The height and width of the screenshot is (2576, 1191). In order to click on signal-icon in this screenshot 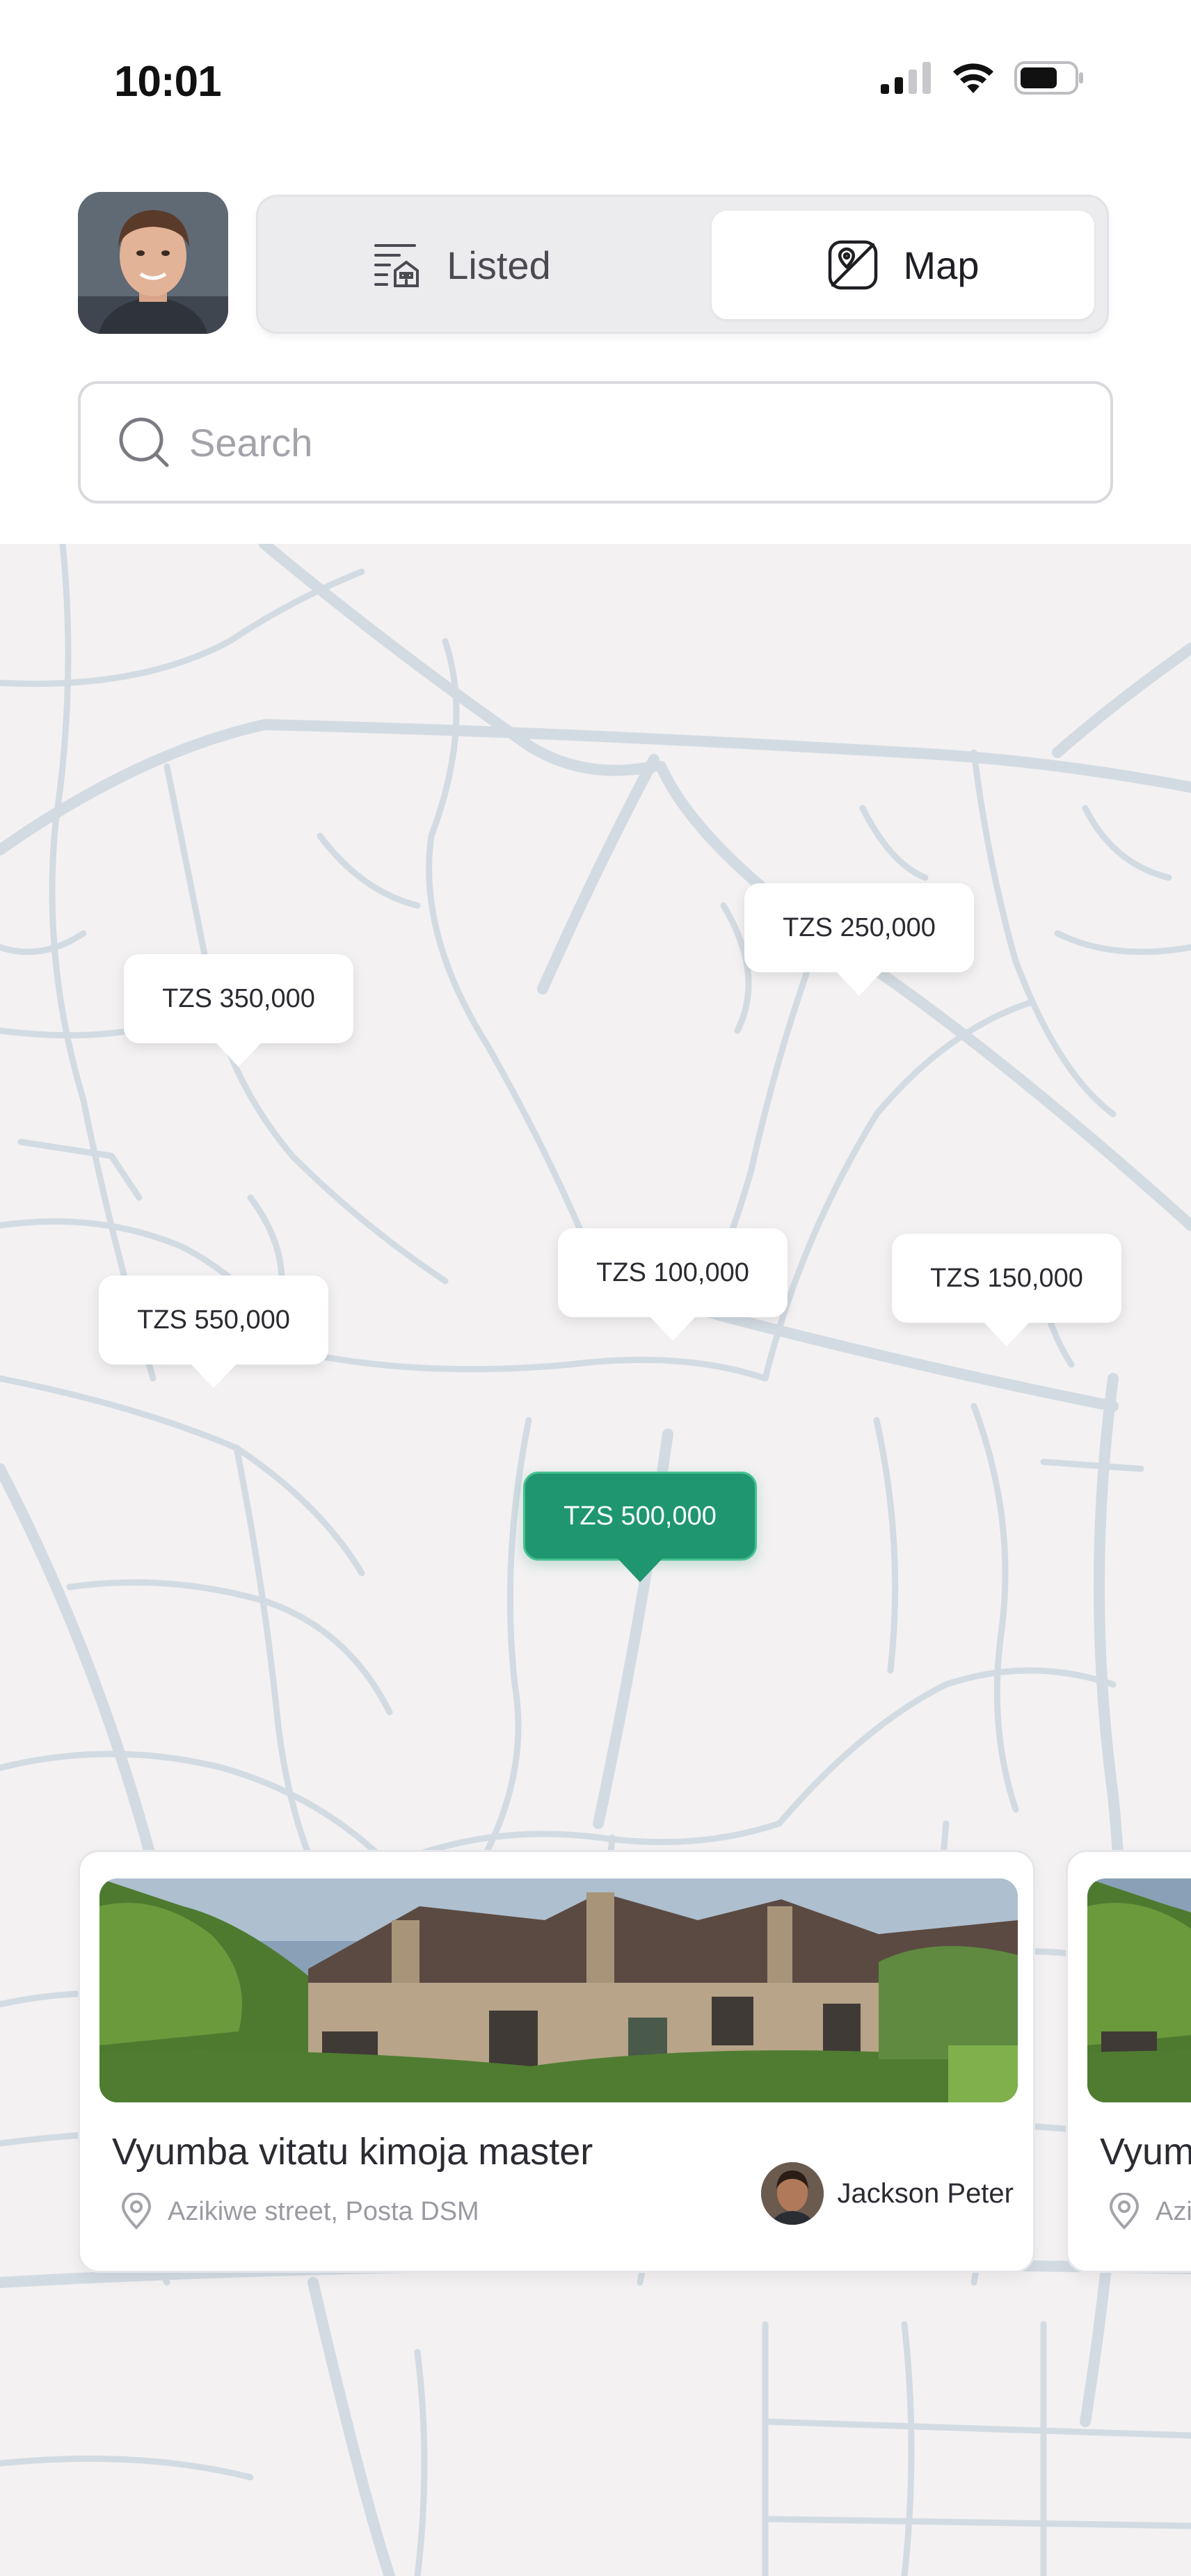, I will do `click(906, 78)`.